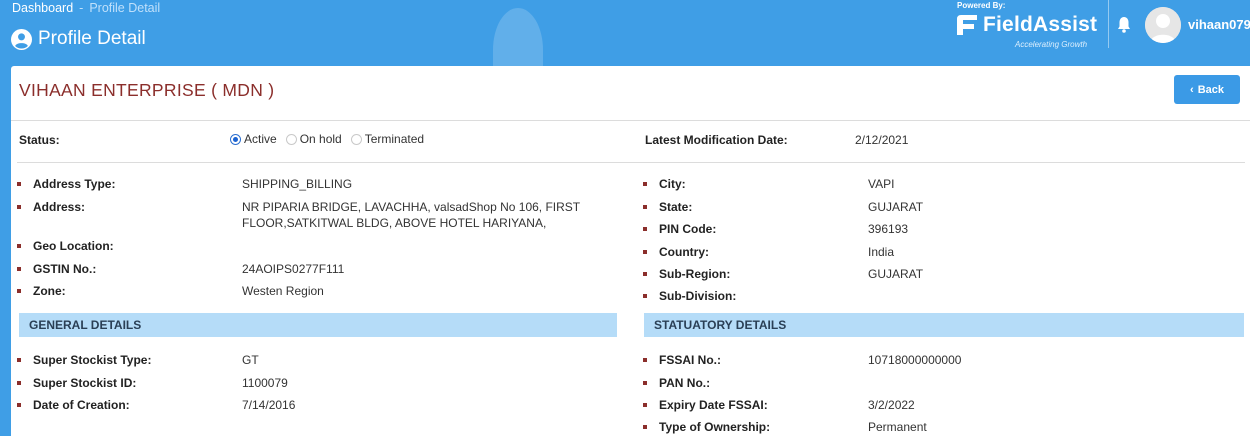 This screenshot has height=436, width=1250. What do you see at coordinates (265, 383) in the screenshot?
I see `stockist-id-value: 1100079` at bounding box center [265, 383].